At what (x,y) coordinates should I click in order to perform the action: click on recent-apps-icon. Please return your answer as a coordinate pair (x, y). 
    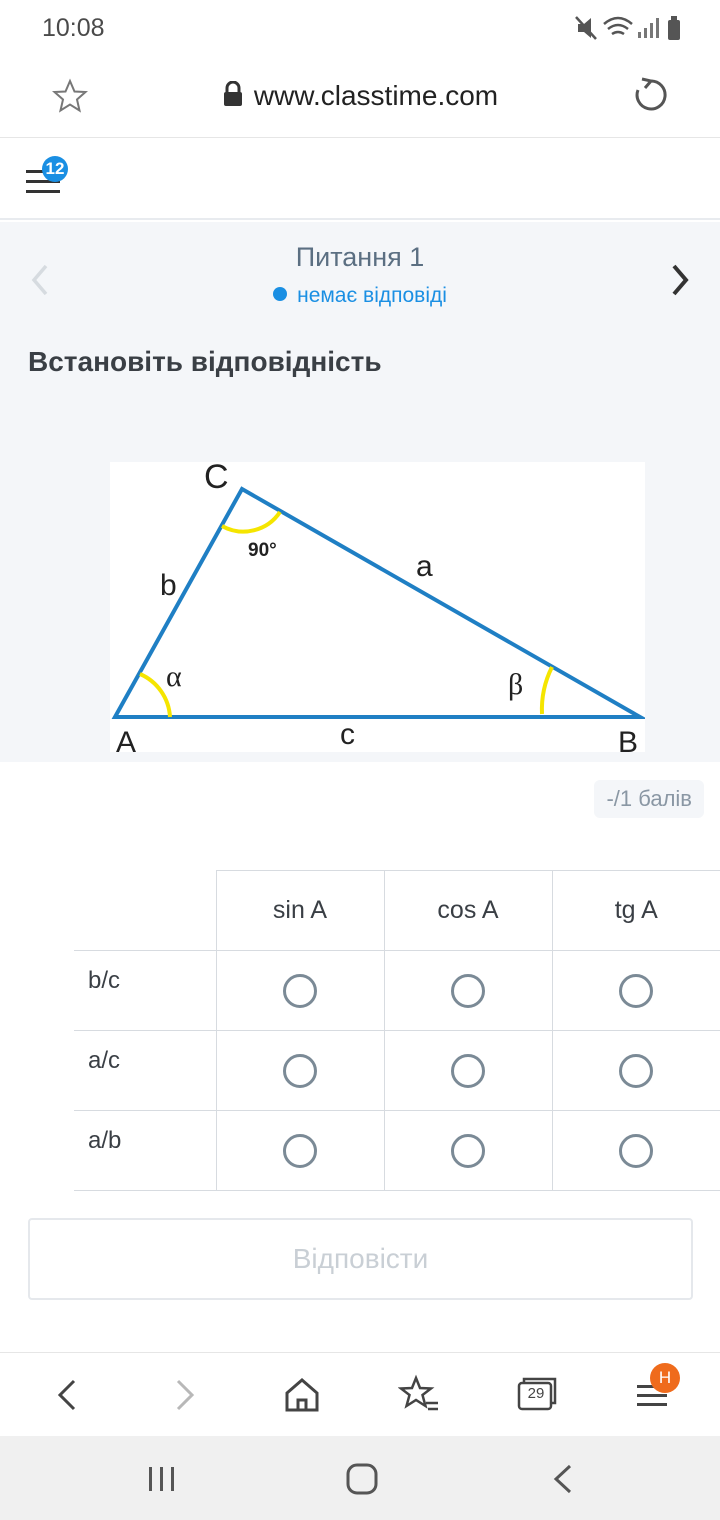
    Looking at the image, I should click on (162, 1479).